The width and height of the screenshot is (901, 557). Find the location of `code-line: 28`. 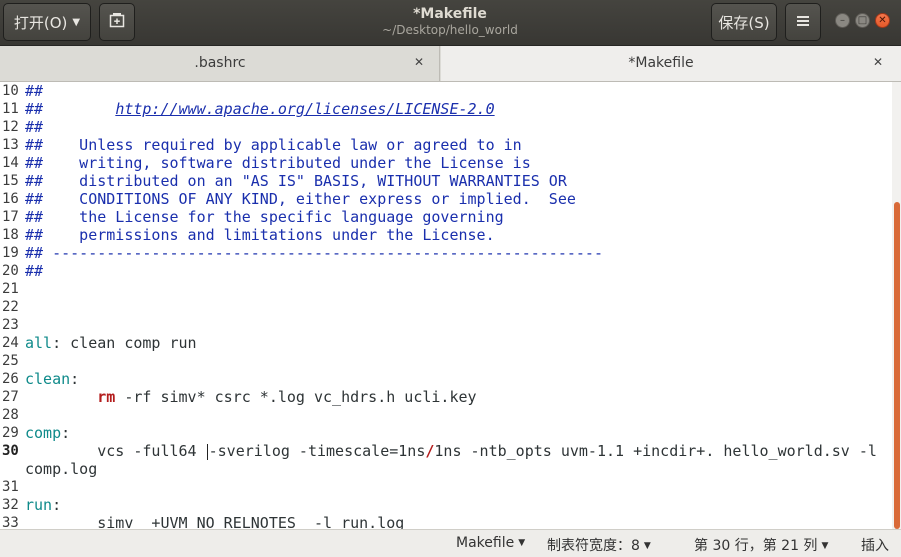

code-line: 28 is located at coordinates (446, 415).